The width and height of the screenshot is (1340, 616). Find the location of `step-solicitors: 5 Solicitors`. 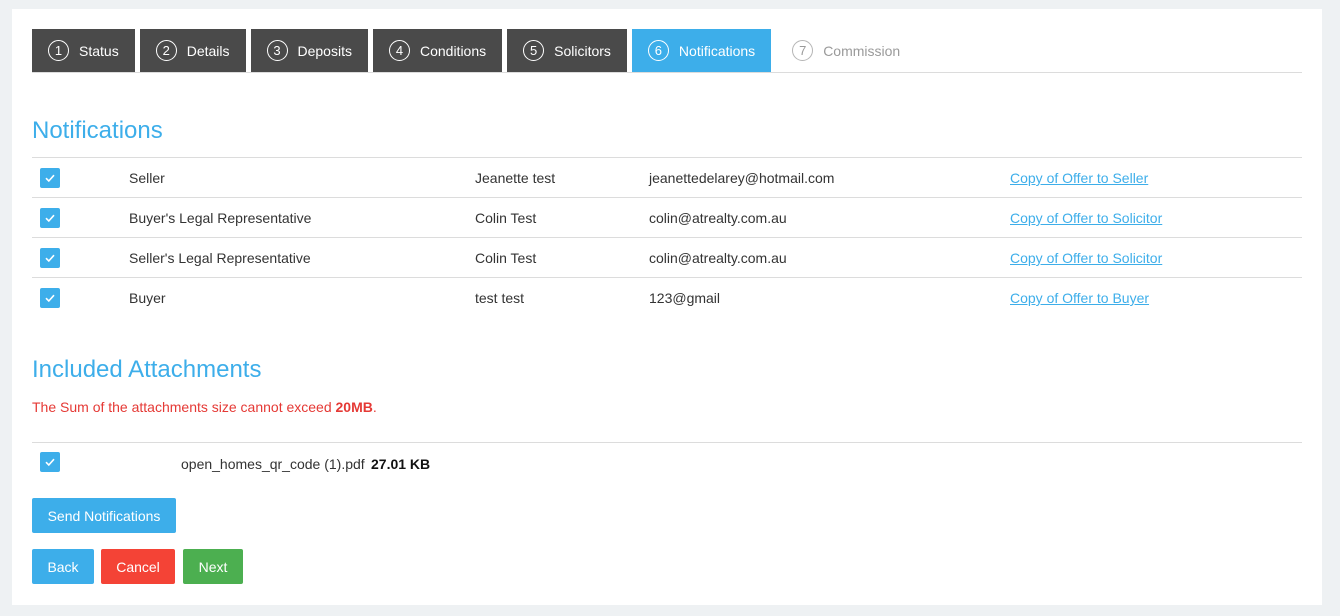

step-solicitors: 5 Solicitors is located at coordinates (567, 50).